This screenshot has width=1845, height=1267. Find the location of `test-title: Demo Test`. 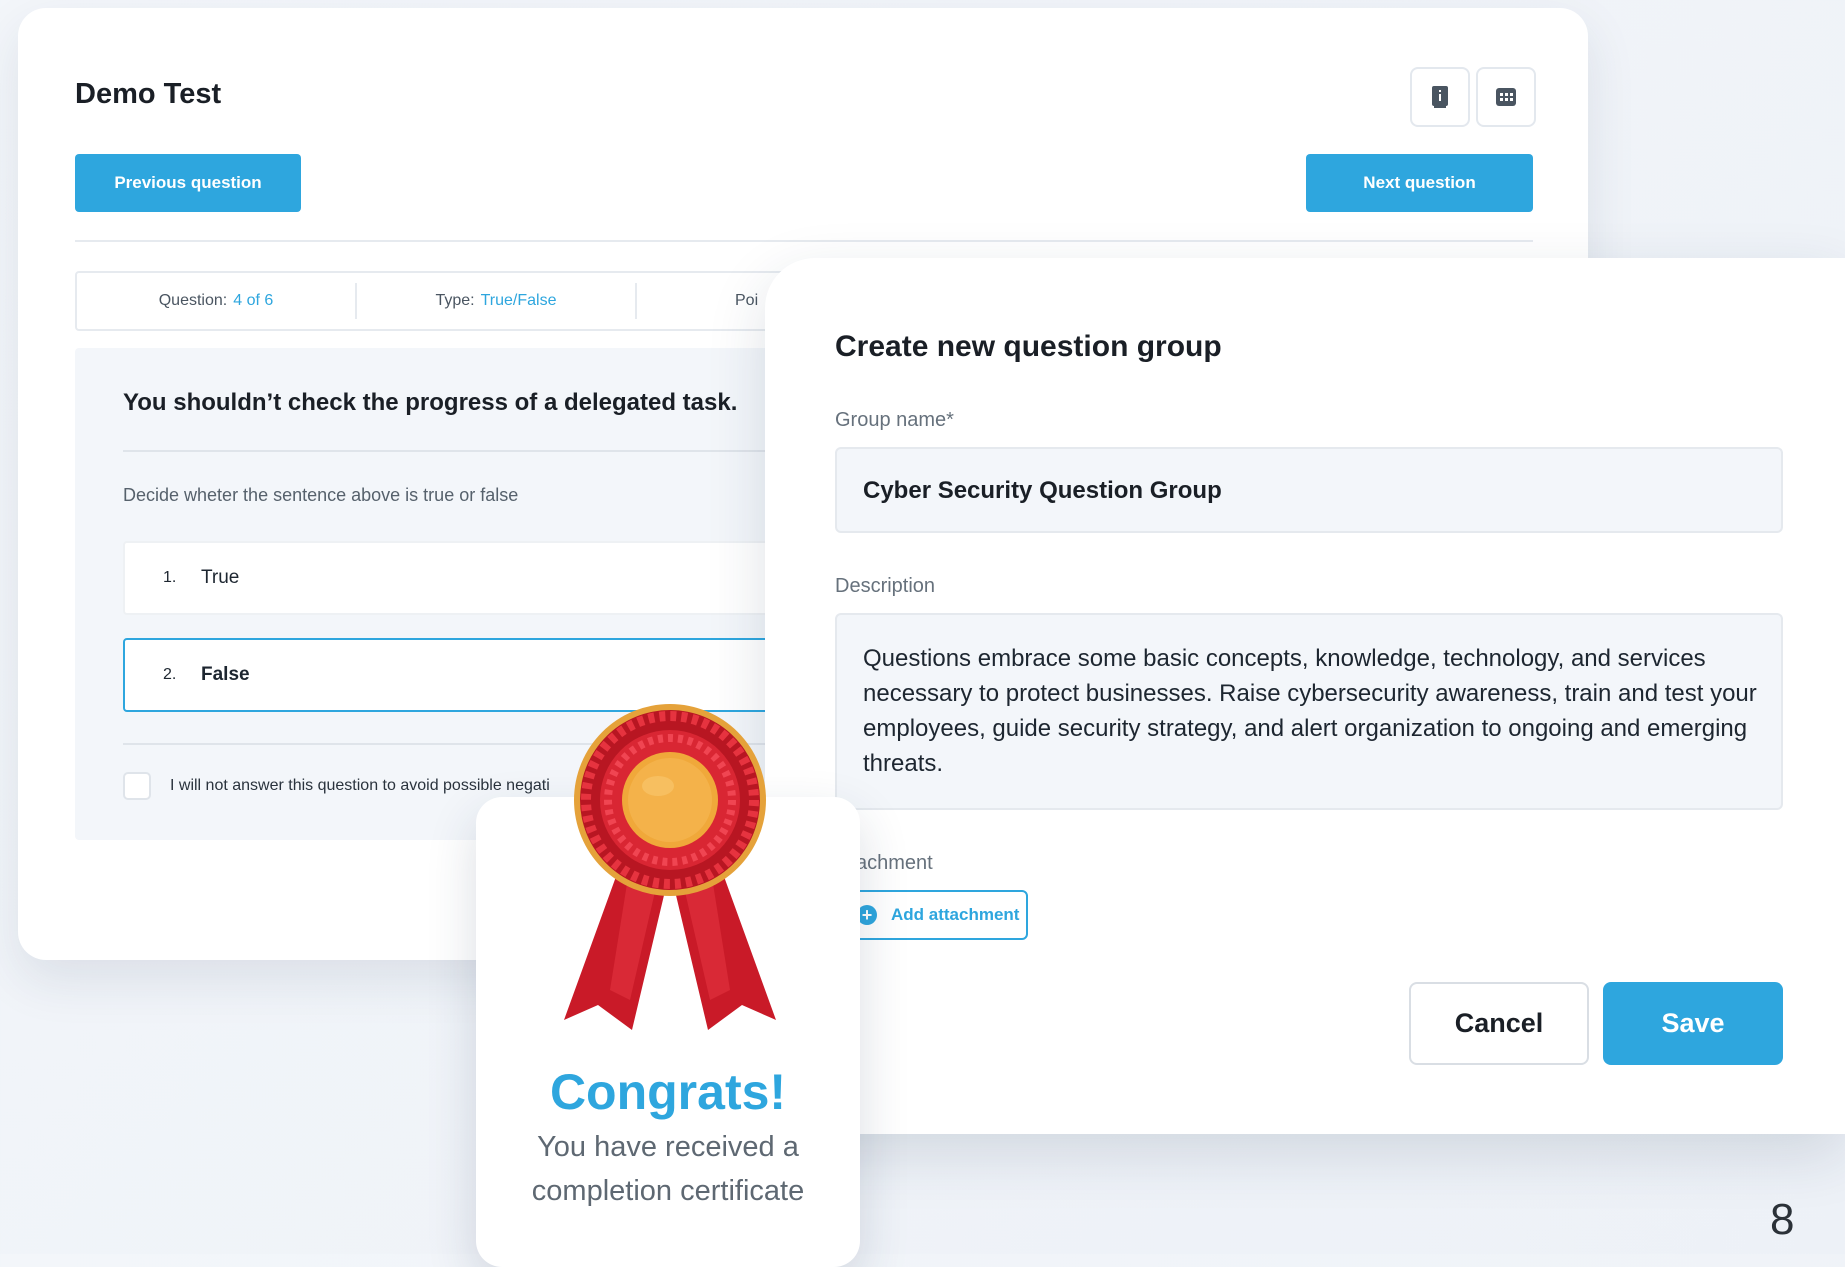

test-title: Demo Test is located at coordinates (148, 94).